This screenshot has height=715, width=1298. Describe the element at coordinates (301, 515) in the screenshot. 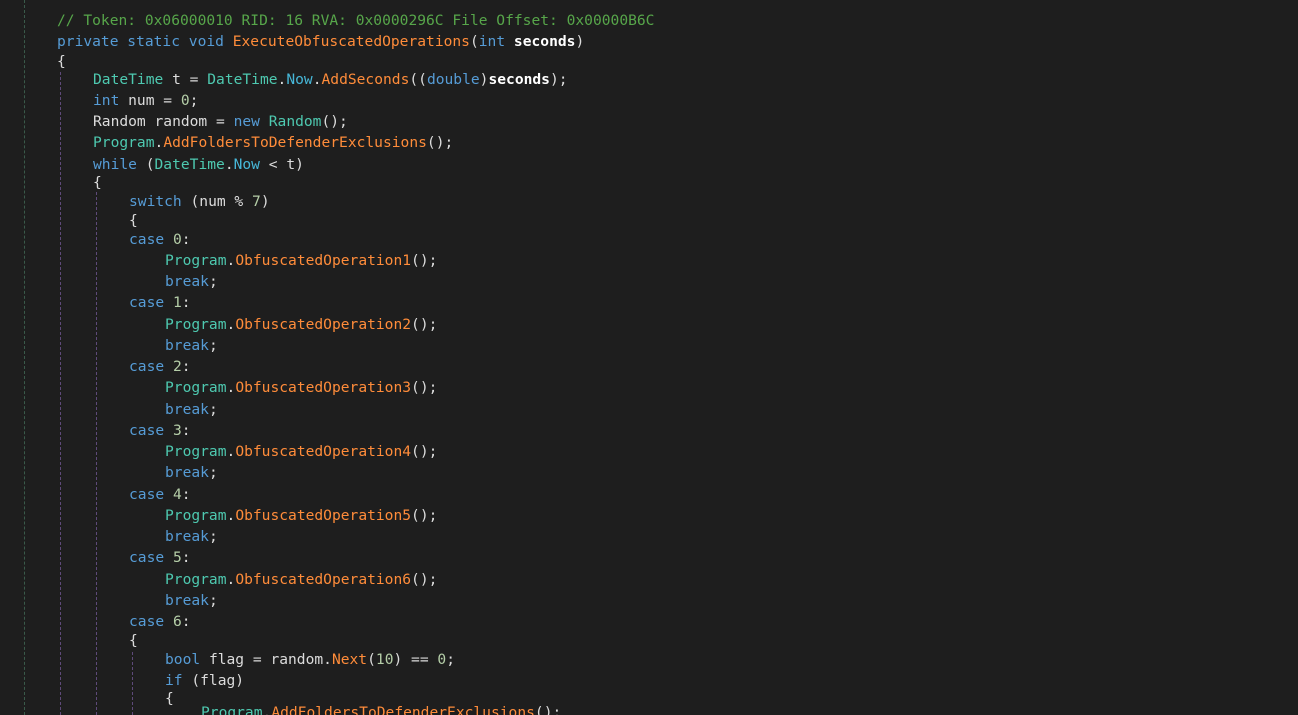

I see `code-line: Program.ObfuscatedOperation5();` at that location.